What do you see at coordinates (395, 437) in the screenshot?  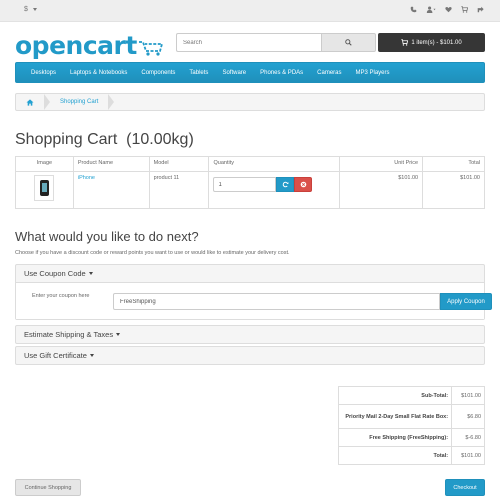 I see `free-shipping-label: Free Shipping (FreeShipping):` at bounding box center [395, 437].